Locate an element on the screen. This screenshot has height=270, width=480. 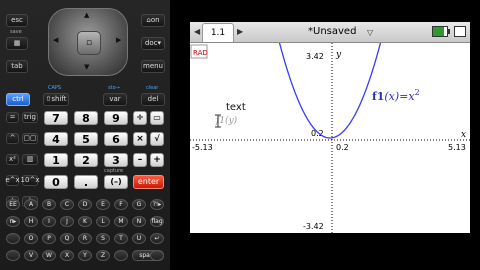
alpha-key-b: B is located at coordinates (49, 204).